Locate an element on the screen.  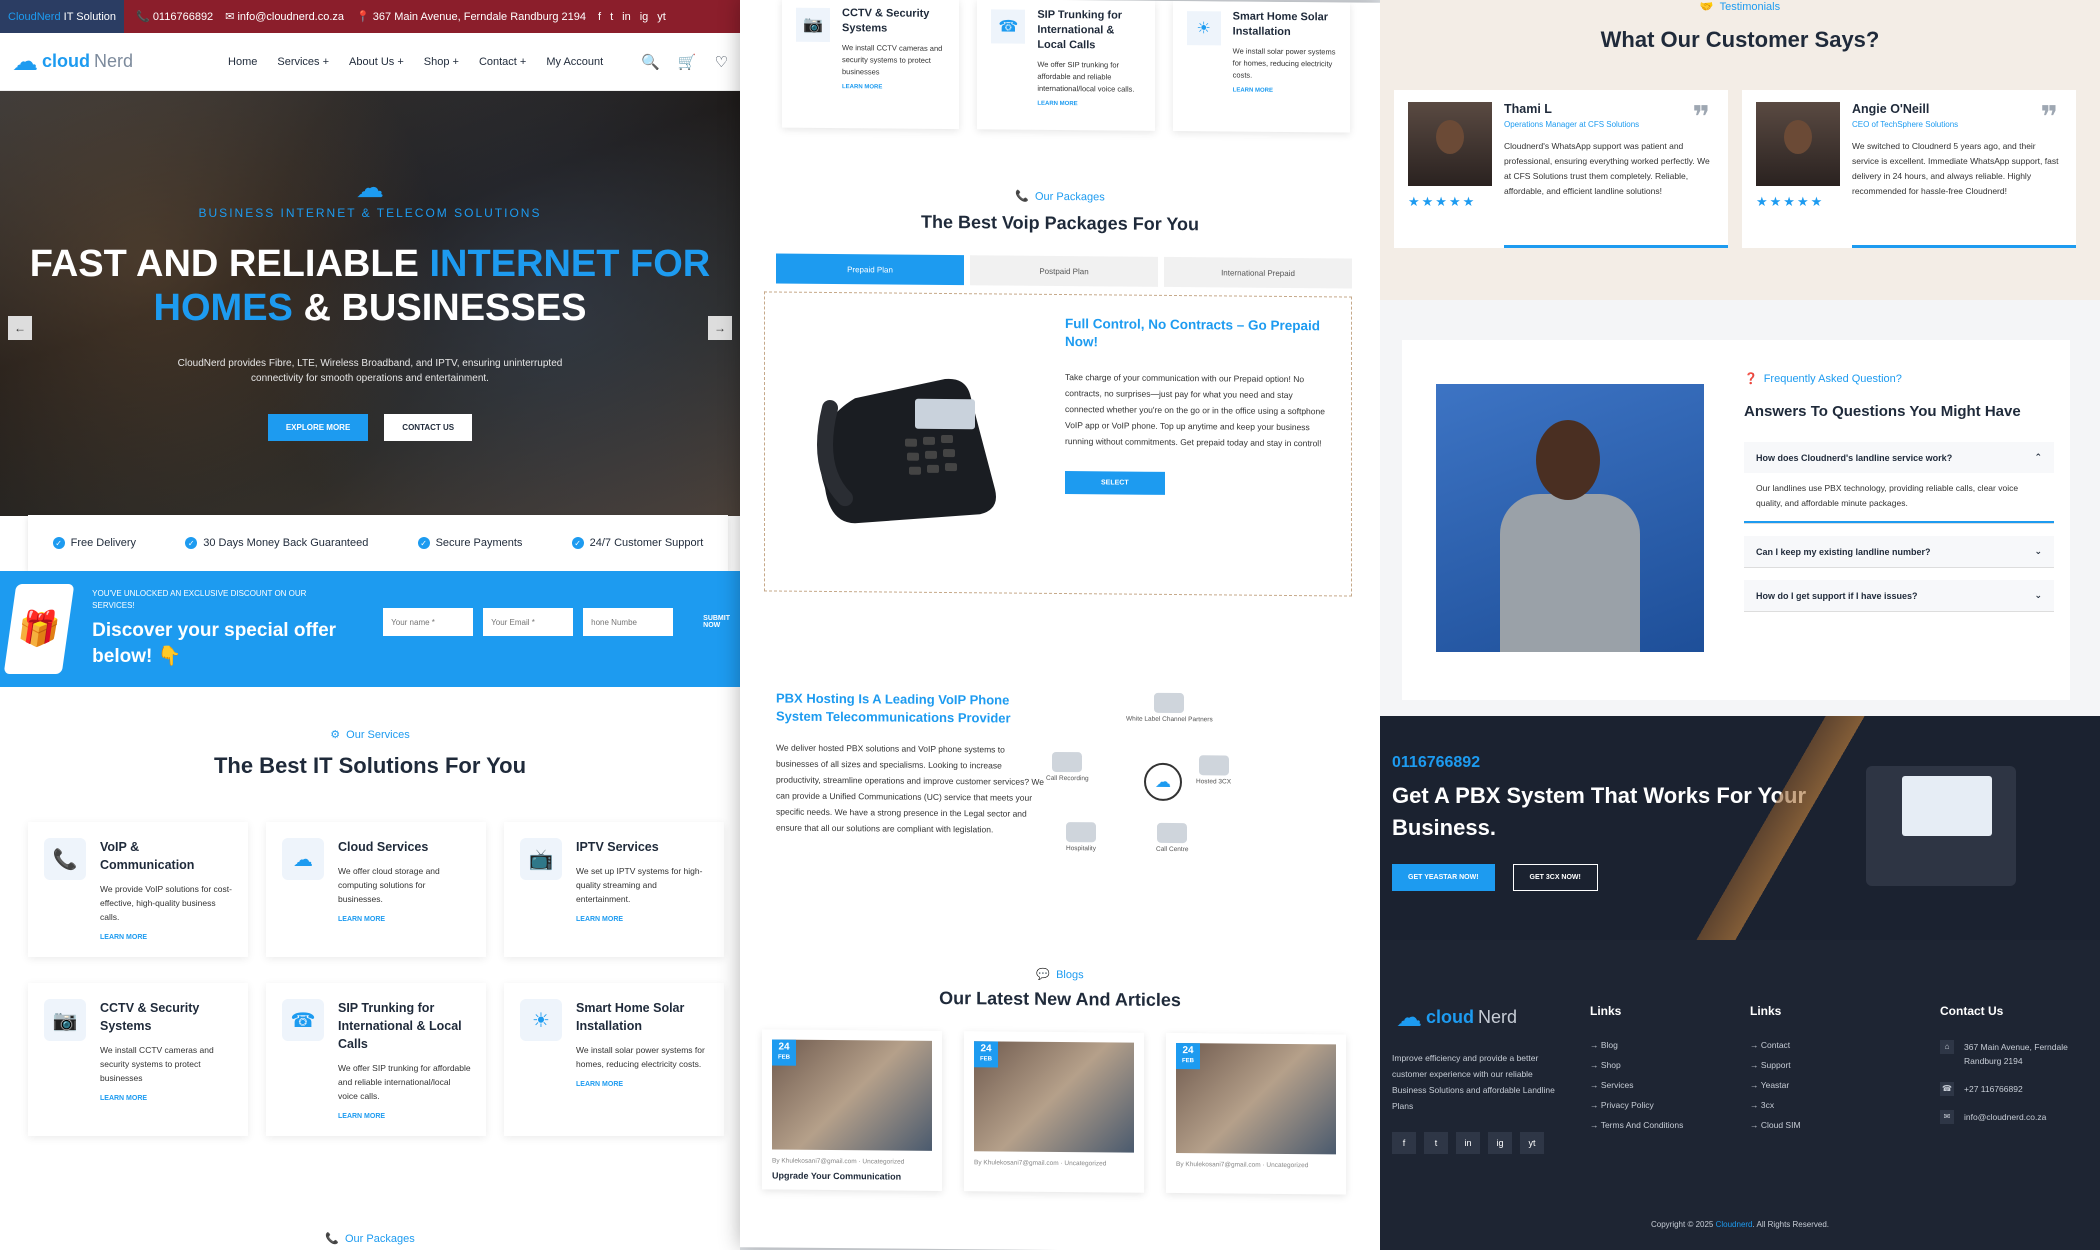
search-icon: 🔍 is located at coordinates (650, 62).